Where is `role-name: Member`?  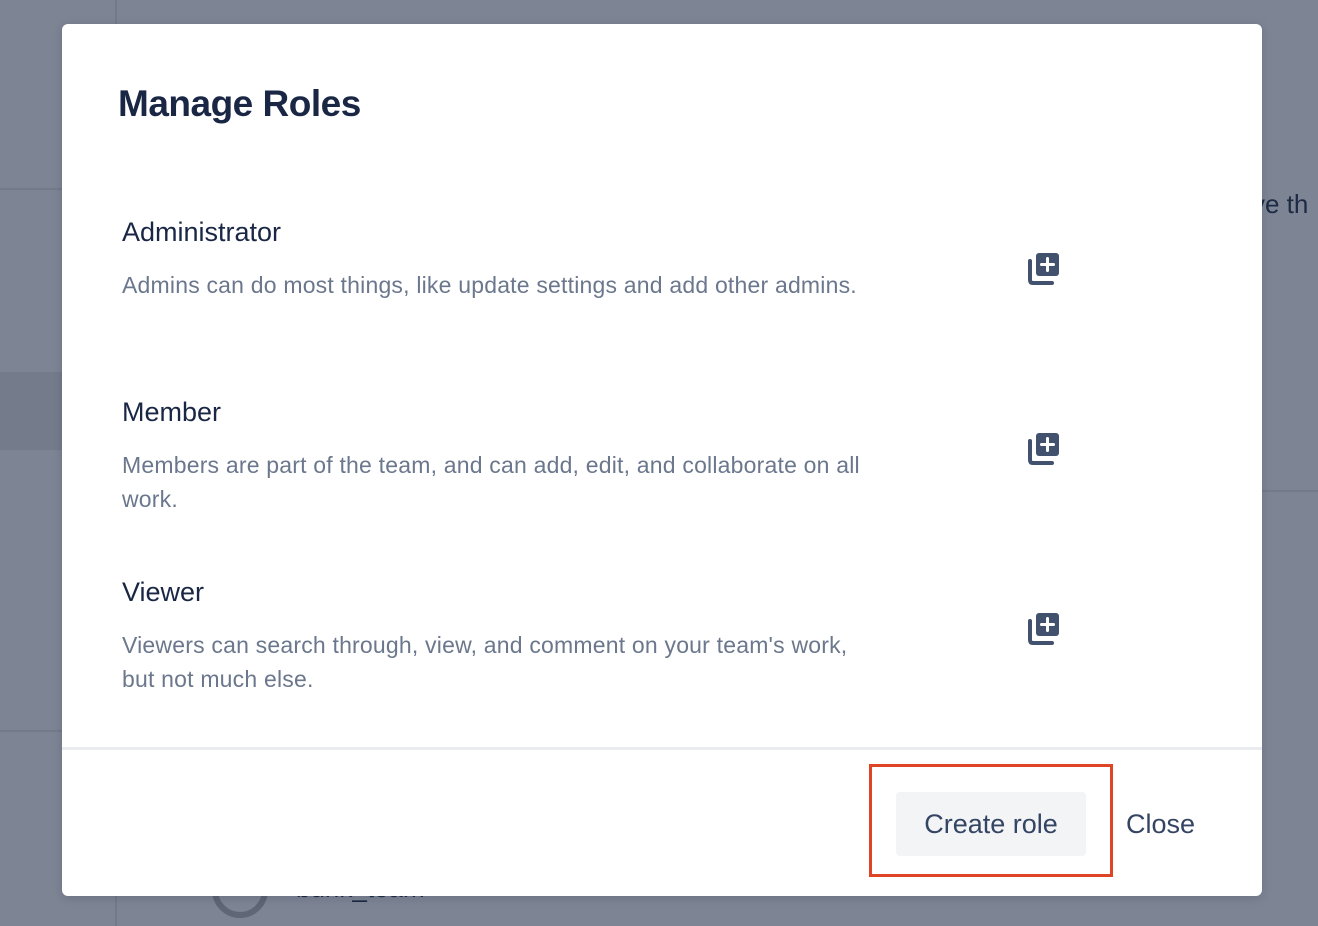 role-name: Member is located at coordinates (172, 412).